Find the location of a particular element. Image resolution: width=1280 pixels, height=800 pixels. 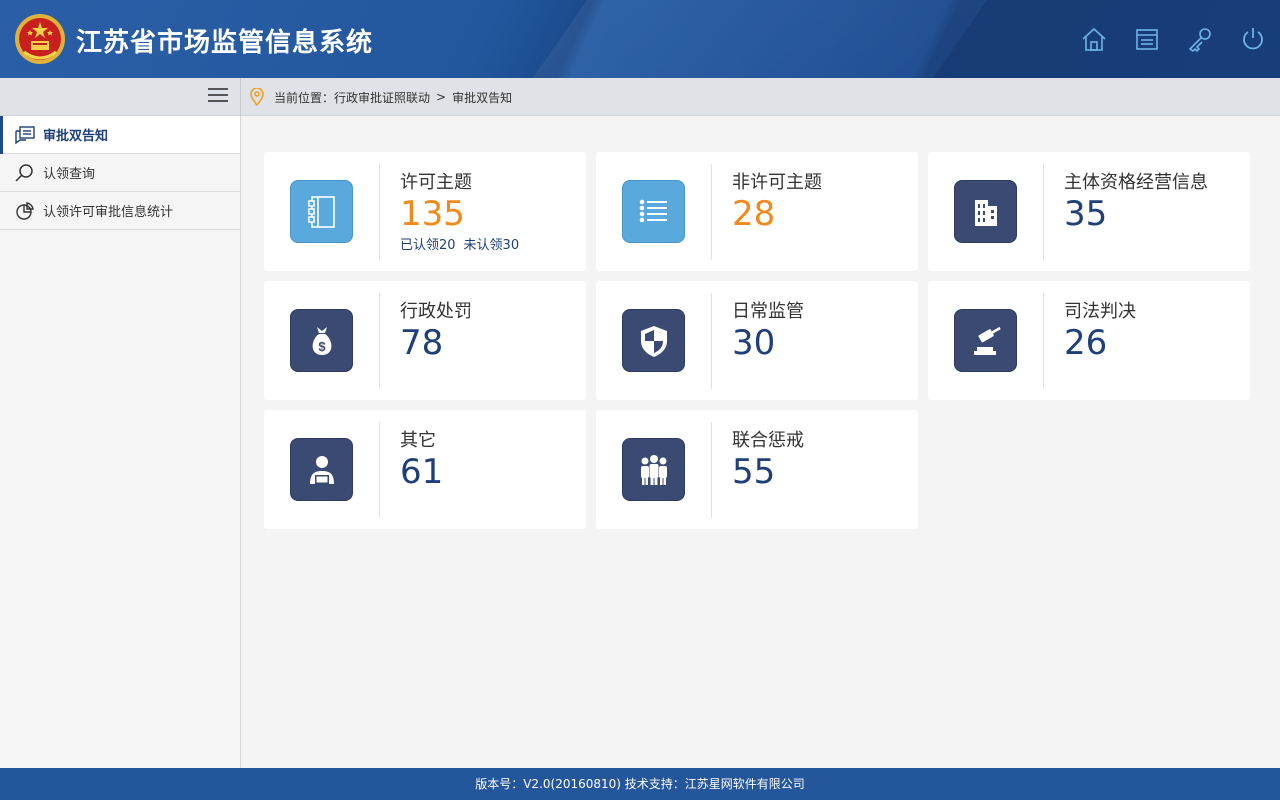

sidebar-item-label: 审批双告知 is located at coordinates (76, 136).